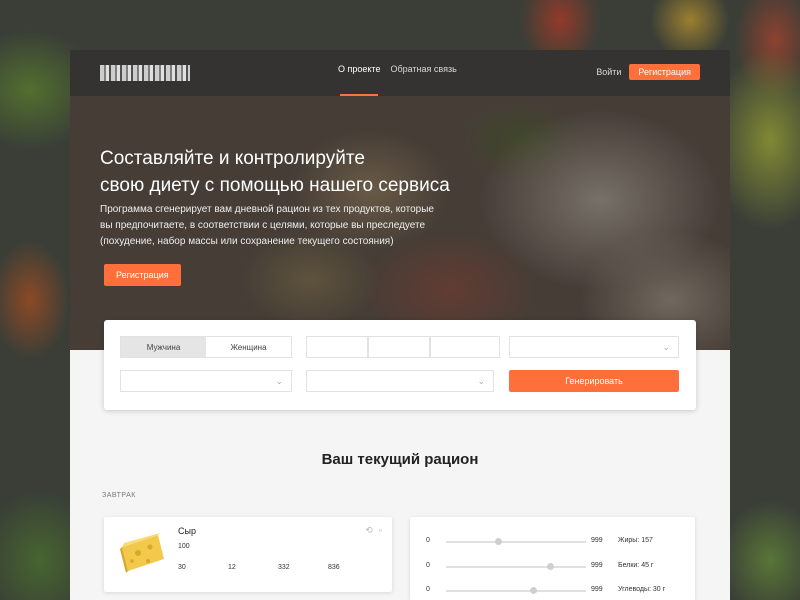  What do you see at coordinates (248, 554) in the screenshot?
I see `food-card: Сыр ⟲ ▫ 100 30 12 332 836` at bounding box center [248, 554].